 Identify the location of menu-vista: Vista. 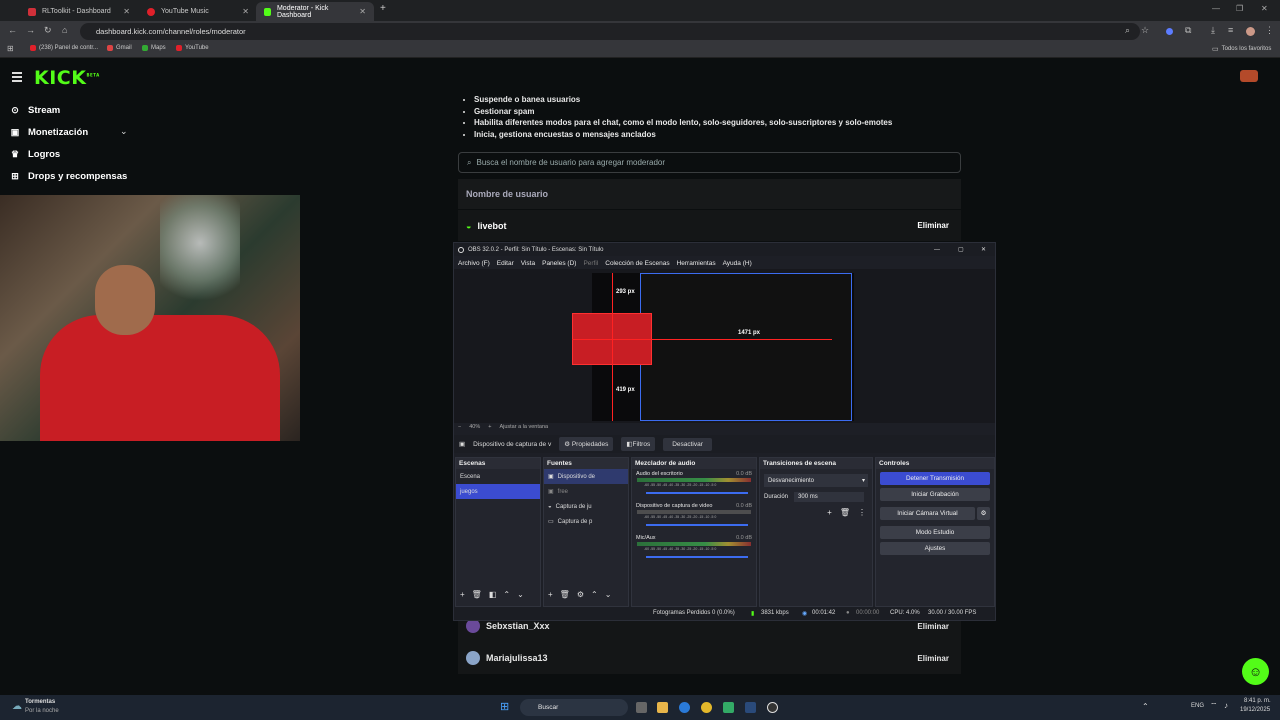
(528, 263).